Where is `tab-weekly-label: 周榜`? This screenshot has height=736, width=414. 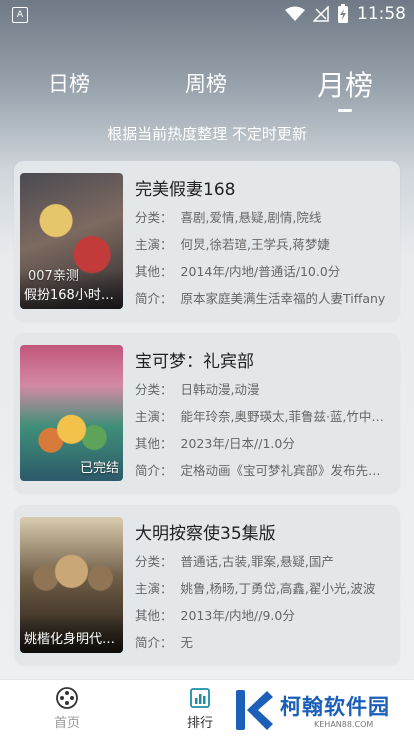
tab-weekly-label: 周榜 is located at coordinates (206, 84).